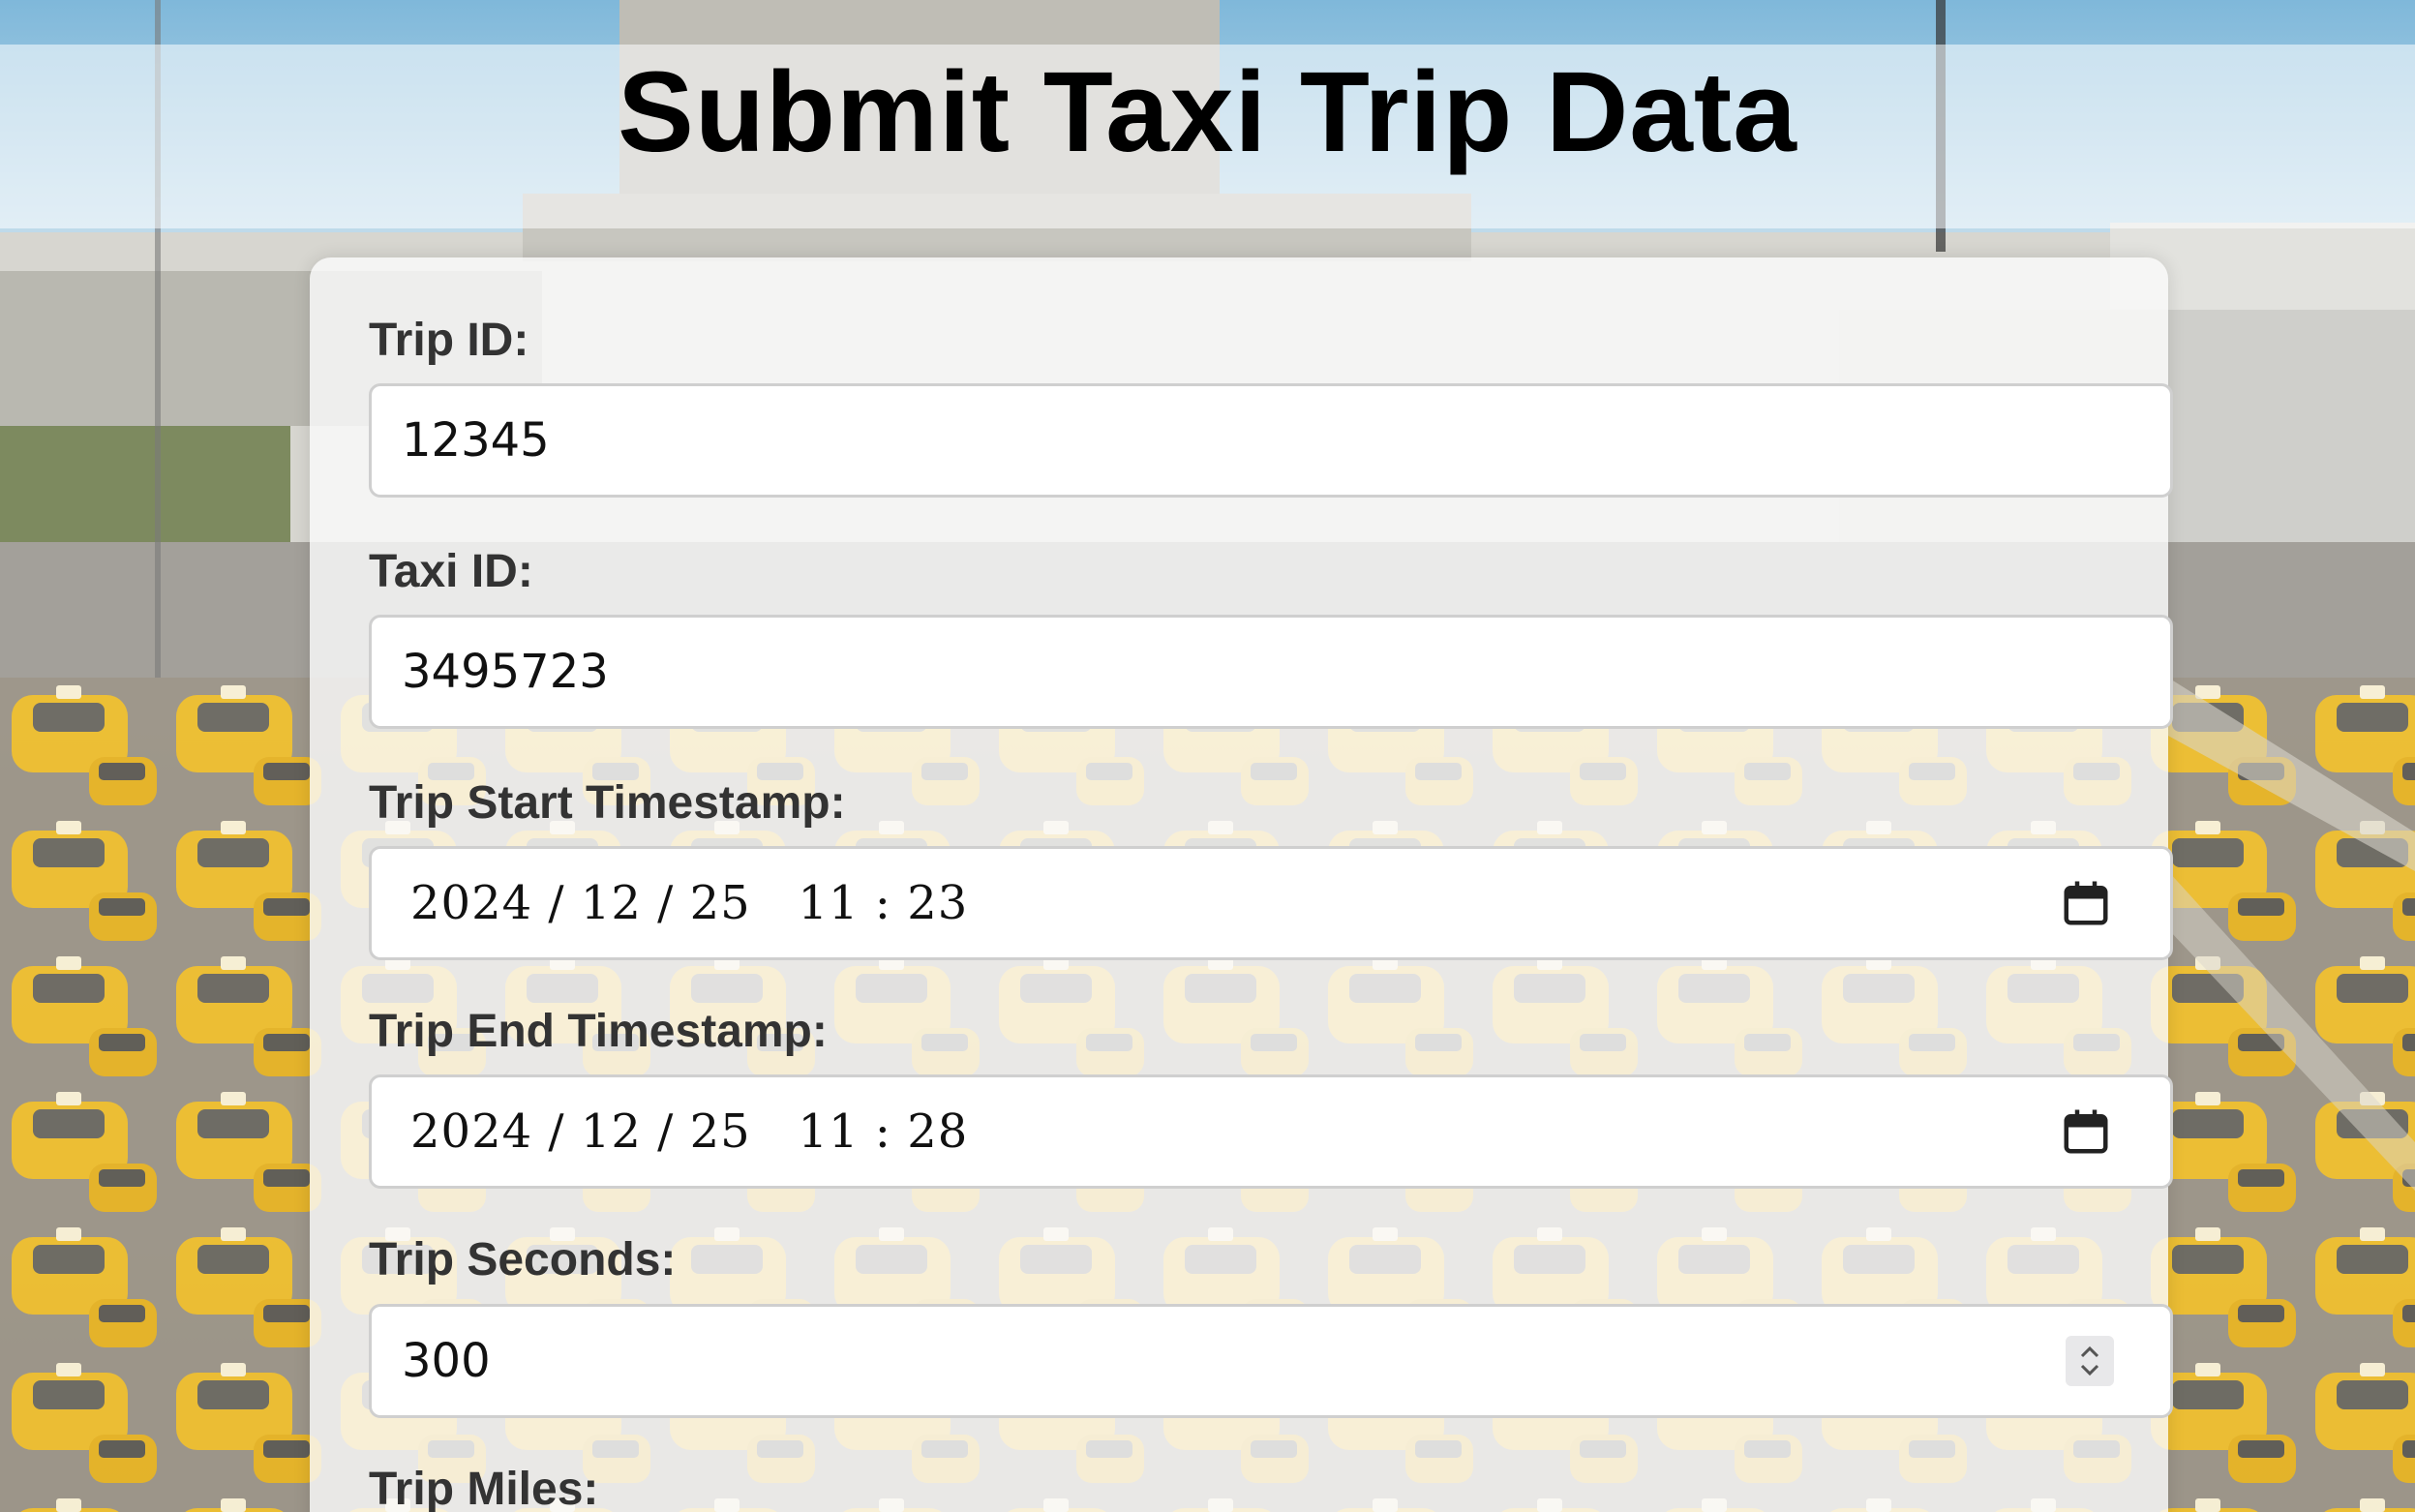 The height and width of the screenshot is (1512, 2415). Describe the element at coordinates (689, 1131) in the screenshot. I see `trip-end-value: 2024 / 12 / 25 11 : 28` at that location.